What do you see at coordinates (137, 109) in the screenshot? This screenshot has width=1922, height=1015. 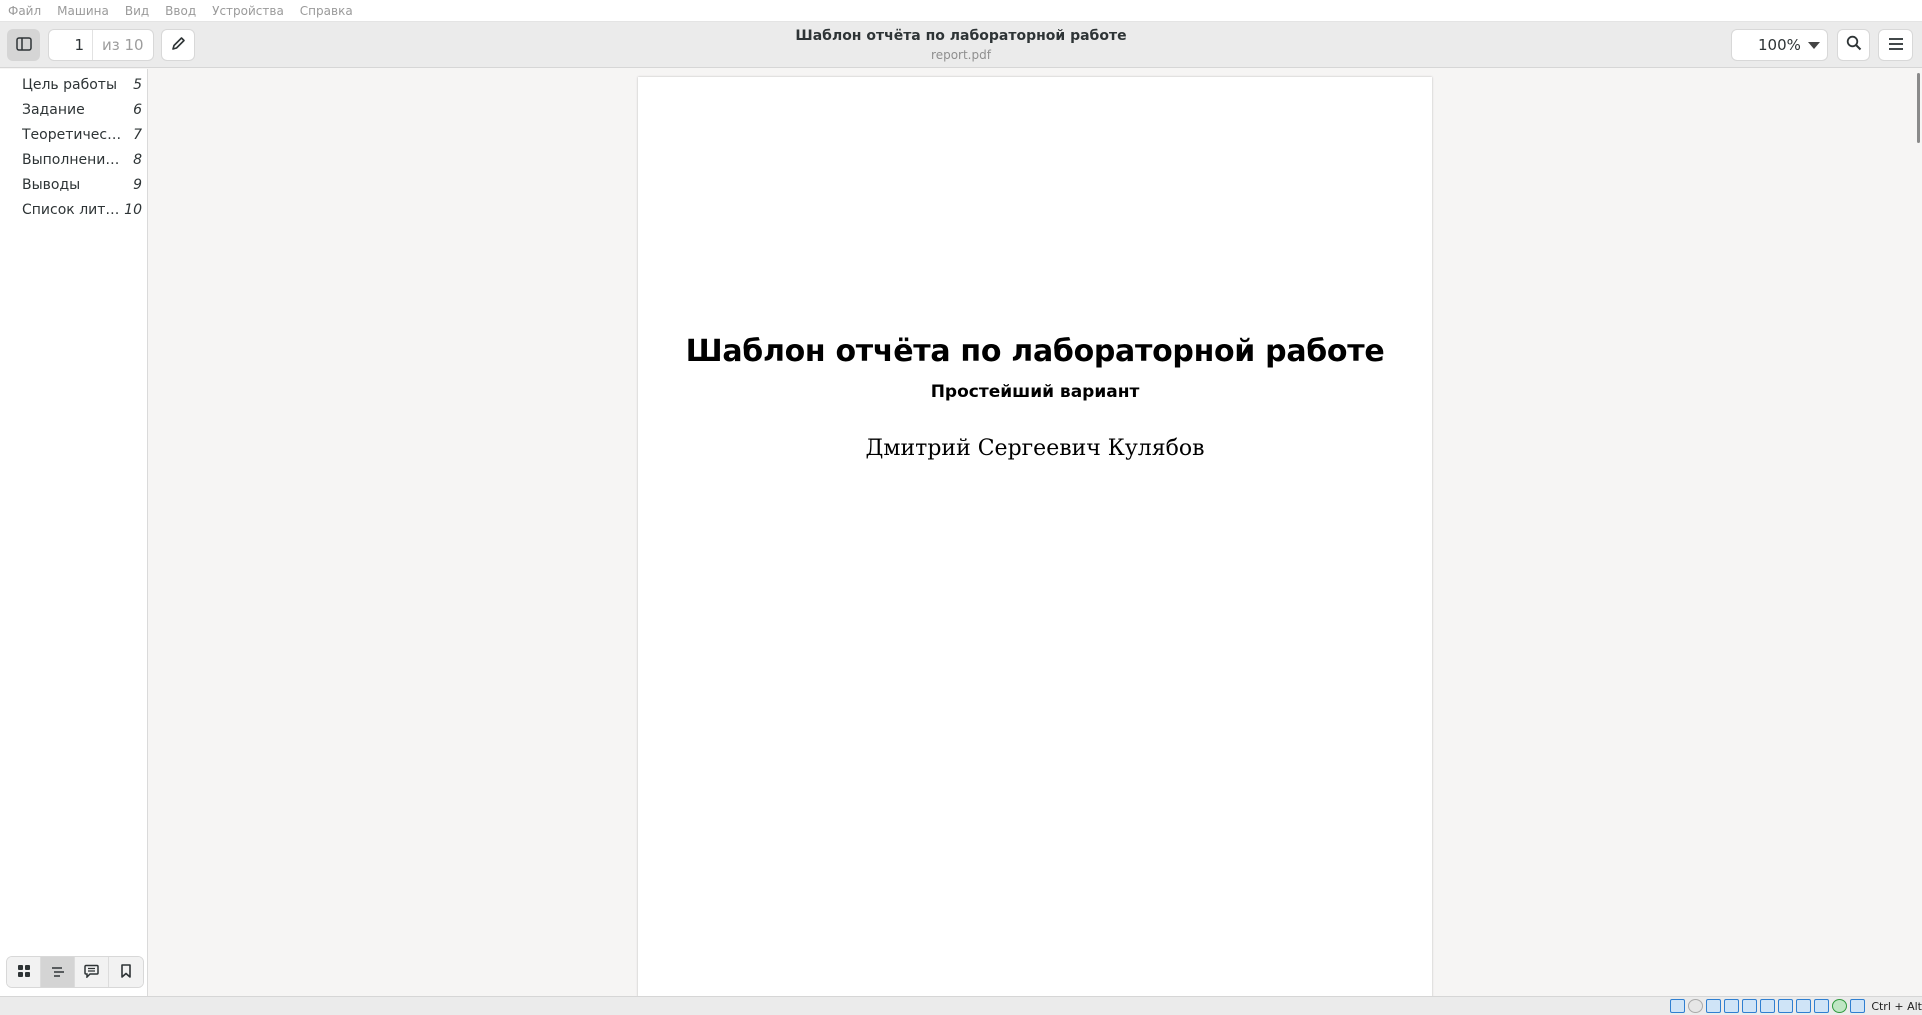 I see `outline-item-page: 6` at bounding box center [137, 109].